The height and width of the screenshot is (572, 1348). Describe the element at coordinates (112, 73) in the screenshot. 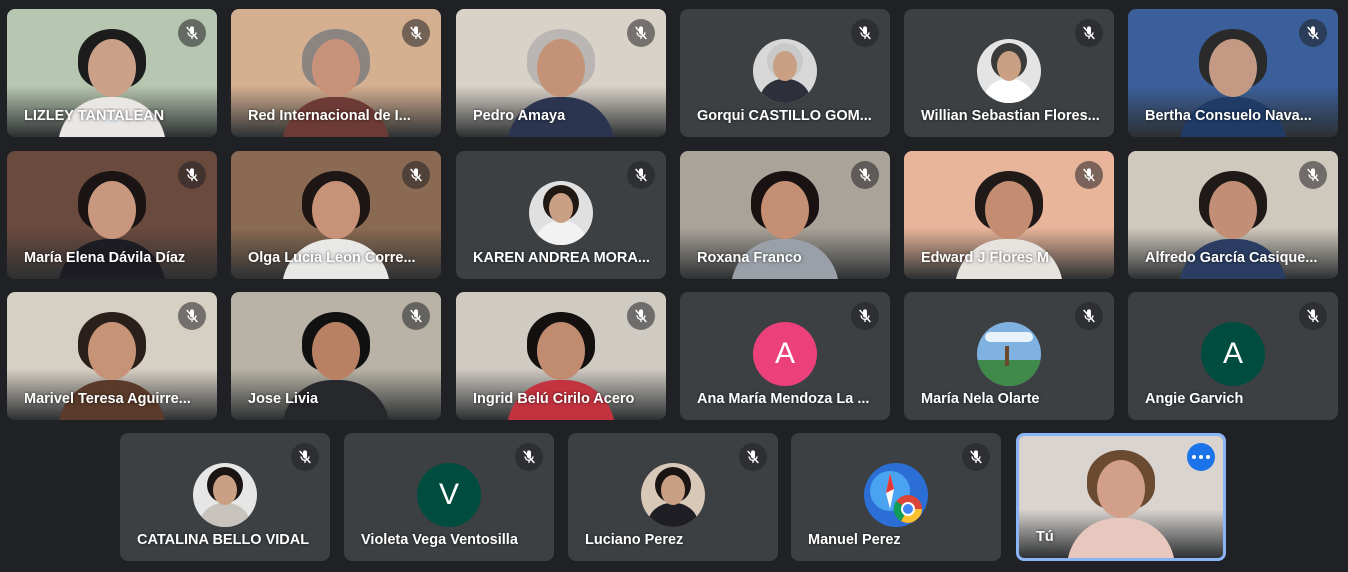

I see `participant-tile: XSplit LIZLEY TANTALEAN` at that location.